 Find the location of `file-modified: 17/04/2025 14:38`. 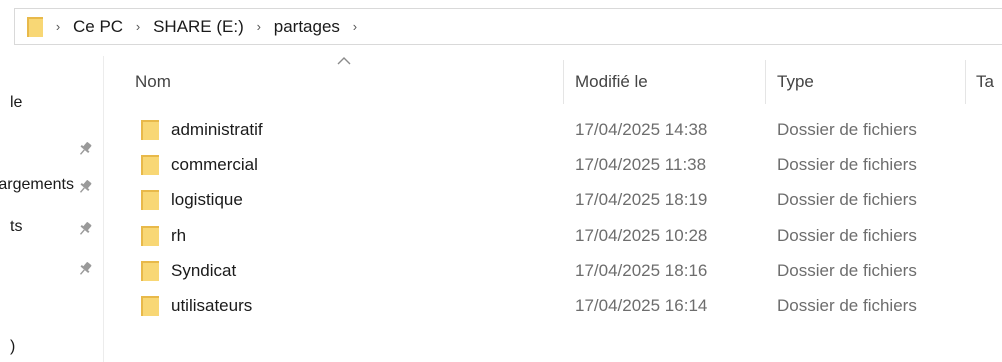

file-modified: 17/04/2025 14:38 is located at coordinates (641, 129).